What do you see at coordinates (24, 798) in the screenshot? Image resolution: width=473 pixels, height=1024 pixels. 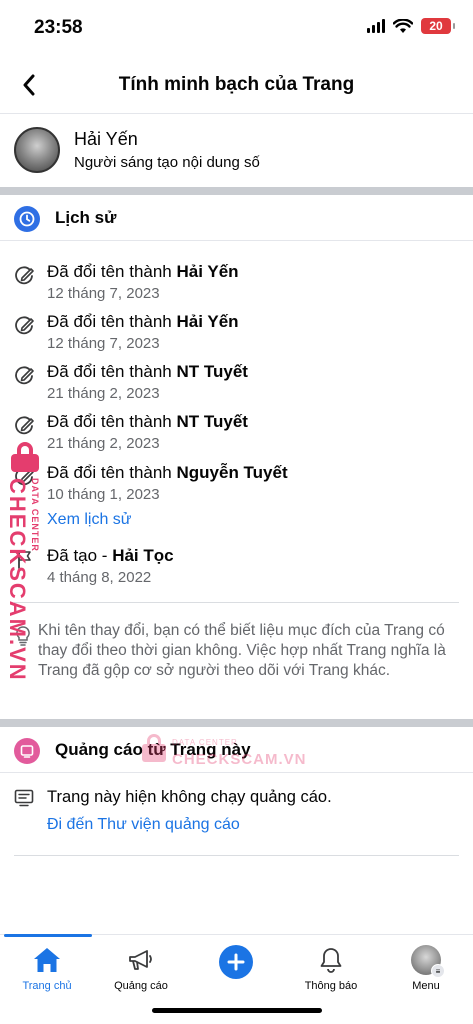 I see `ad-display-icon` at bounding box center [24, 798].